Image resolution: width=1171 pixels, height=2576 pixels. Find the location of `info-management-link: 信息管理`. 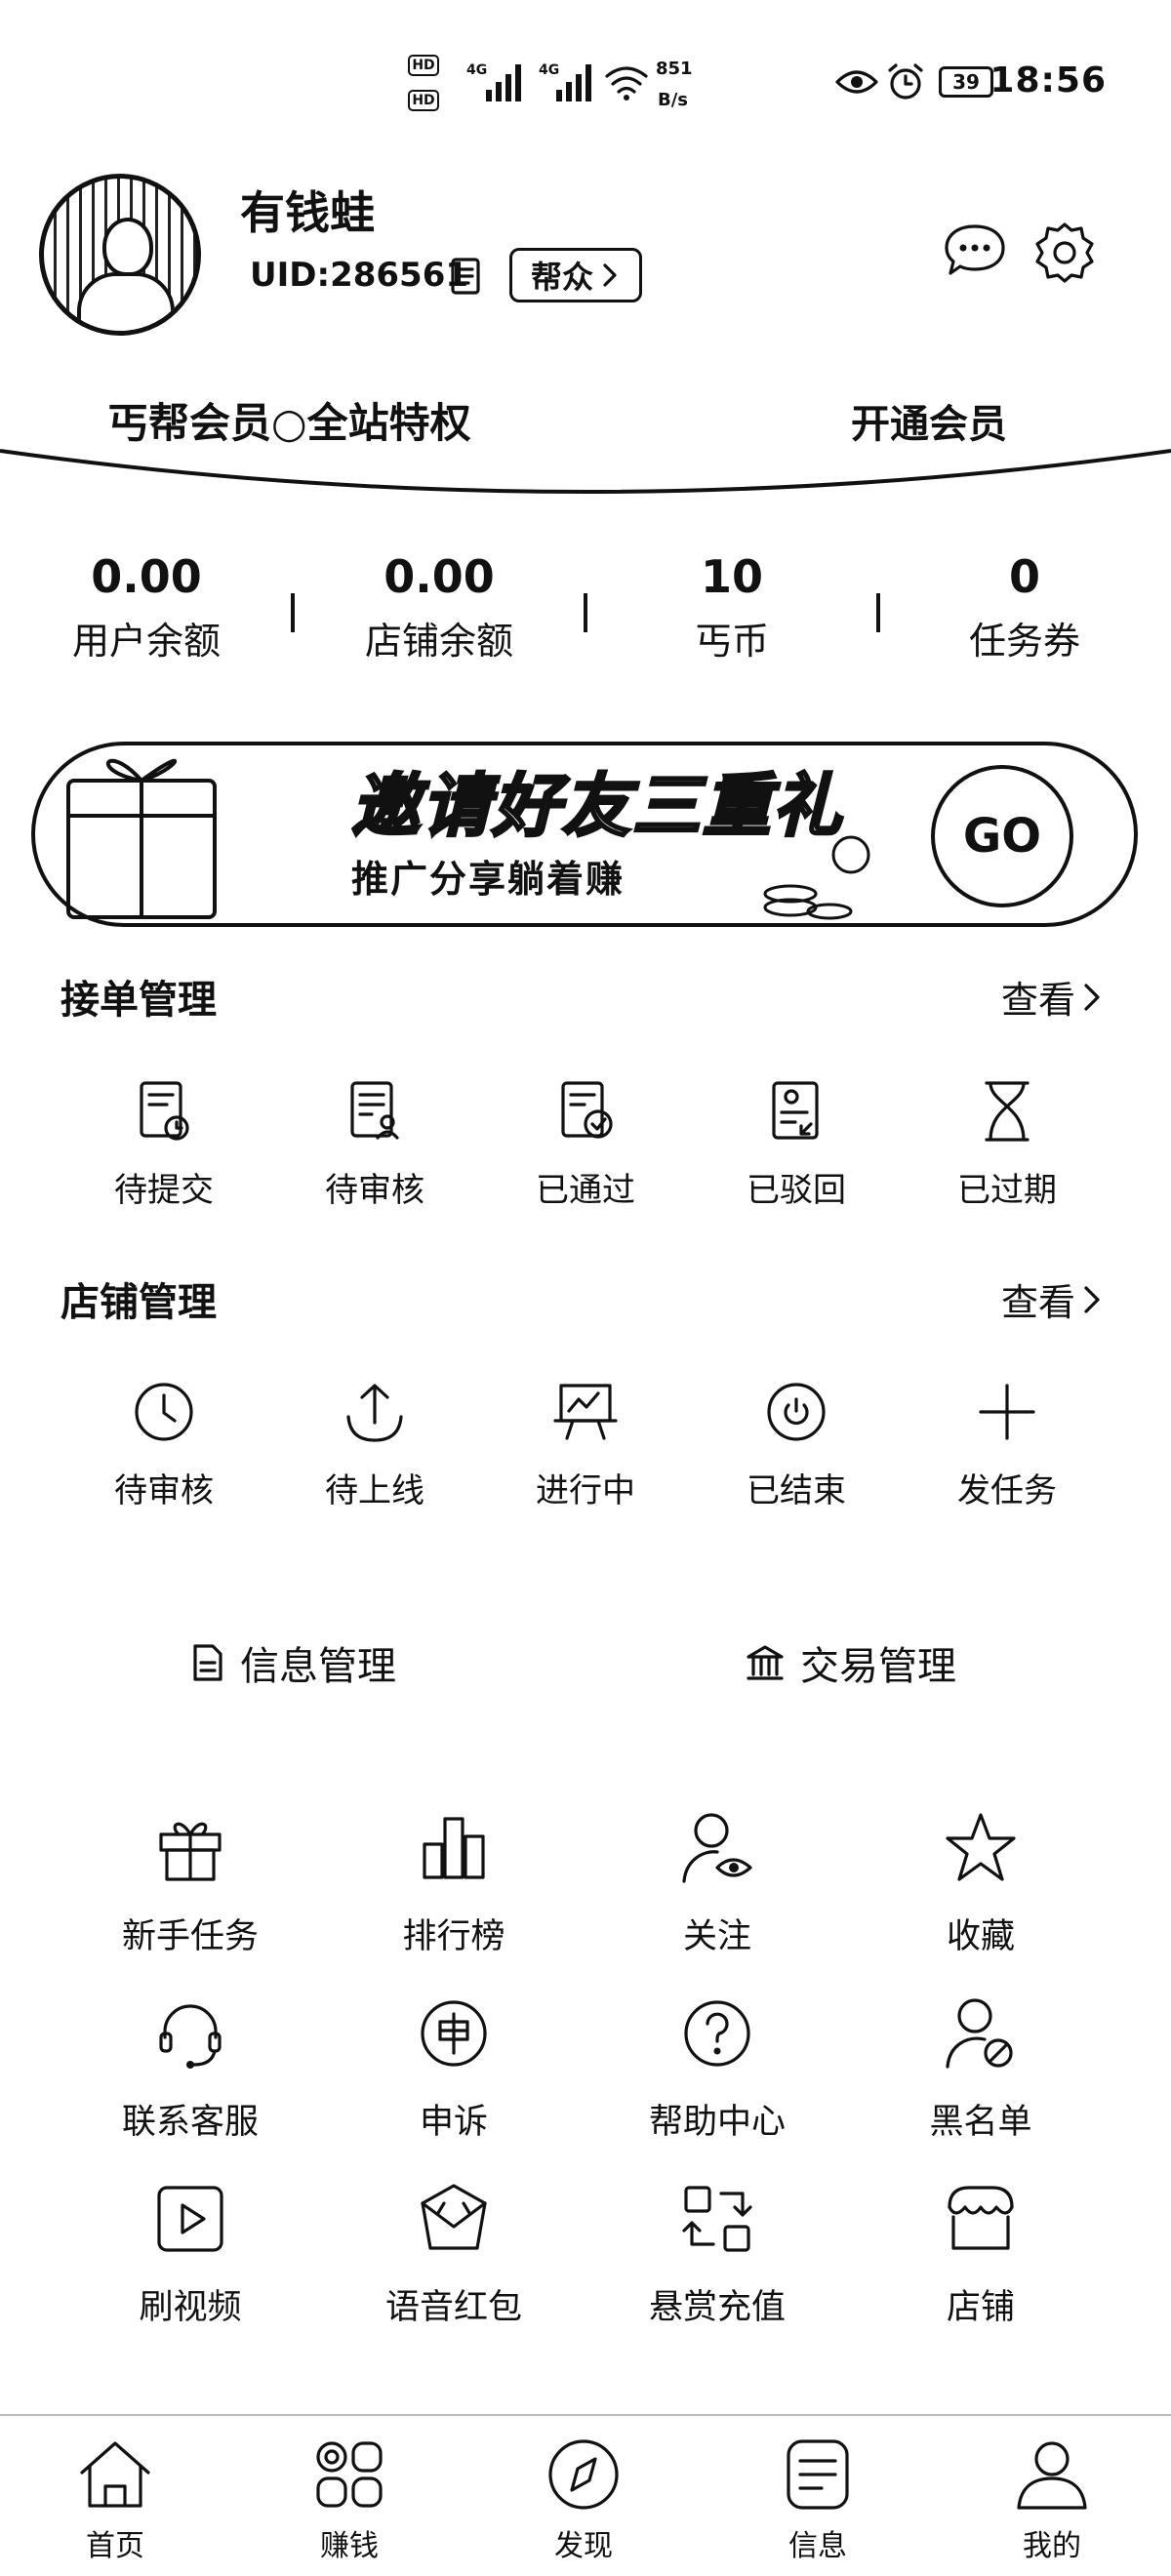

info-management-link: 信息管理 is located at coordinates (293, 1663).